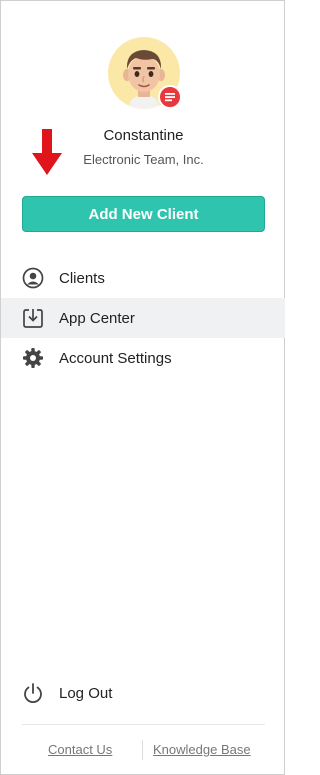  Describe the element at coordinates (33, 278) in the screenshot. I see `user-circle-icon` at that location.